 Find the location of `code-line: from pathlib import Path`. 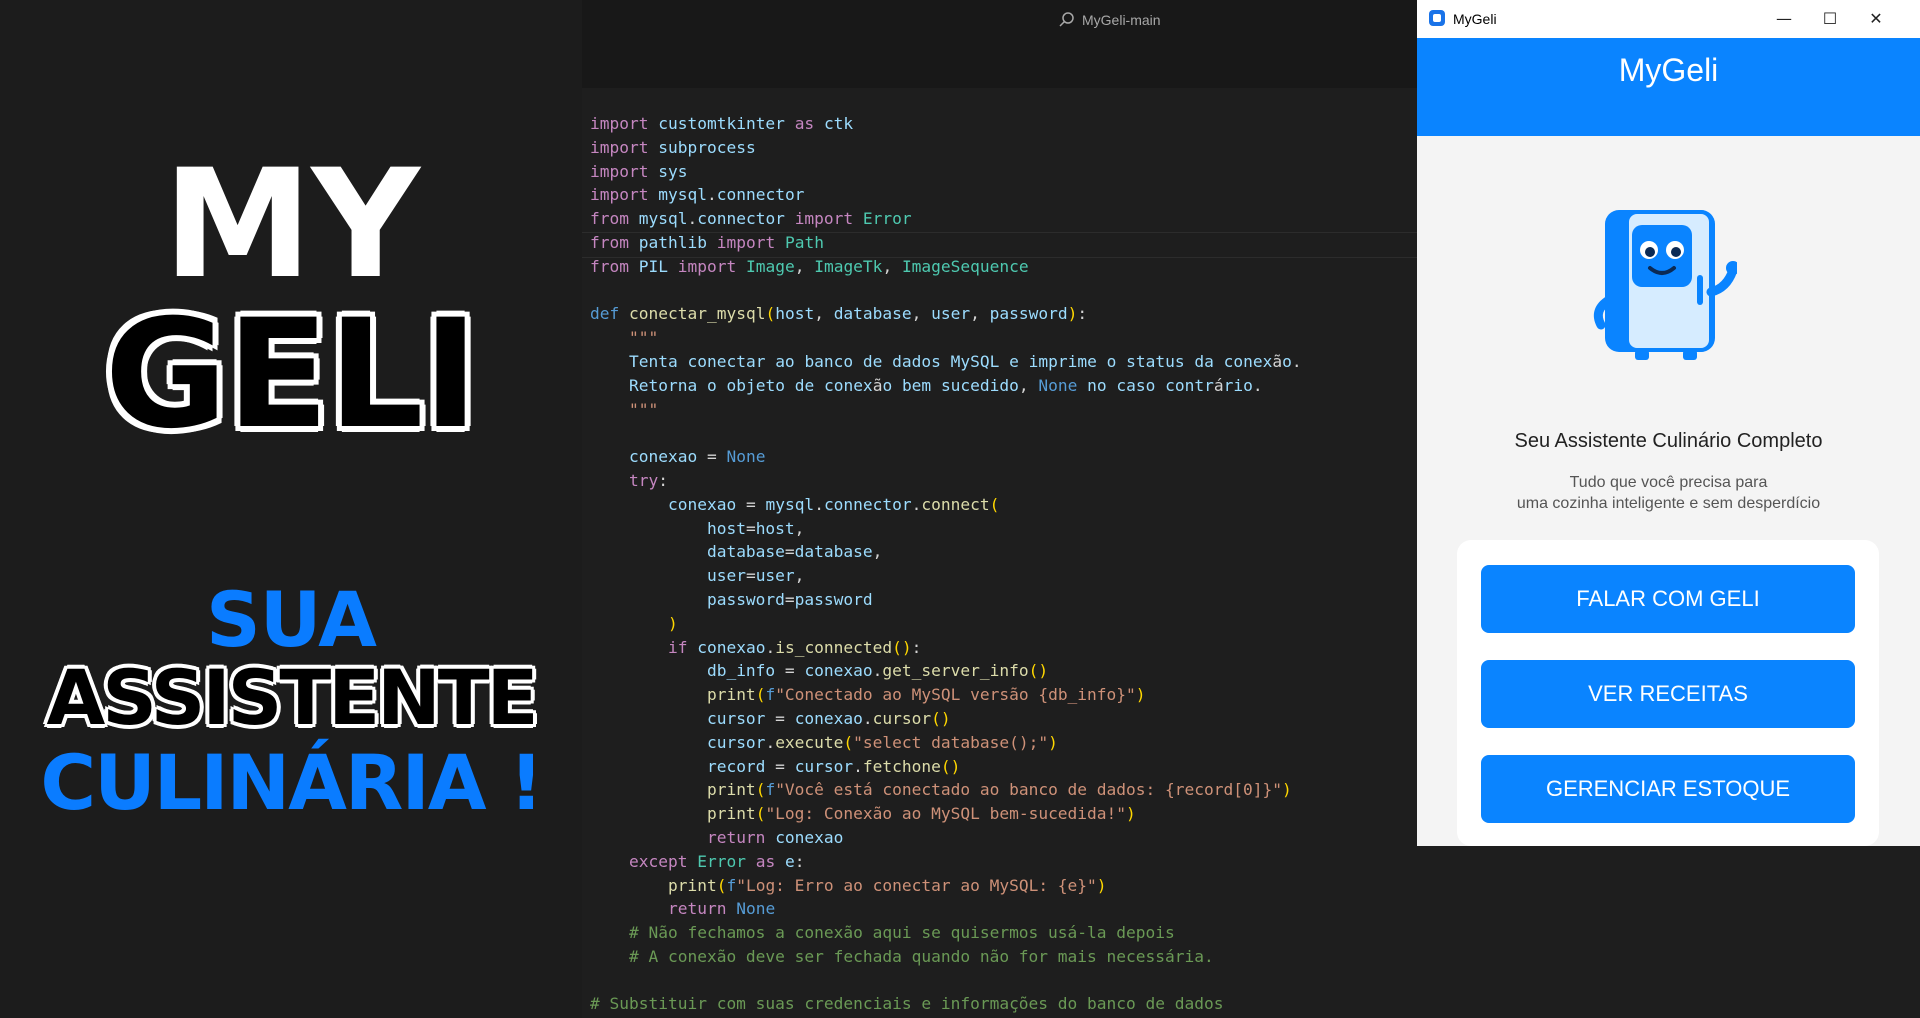

code-line: from pathlib import Path is located at coordinates (707, 242).